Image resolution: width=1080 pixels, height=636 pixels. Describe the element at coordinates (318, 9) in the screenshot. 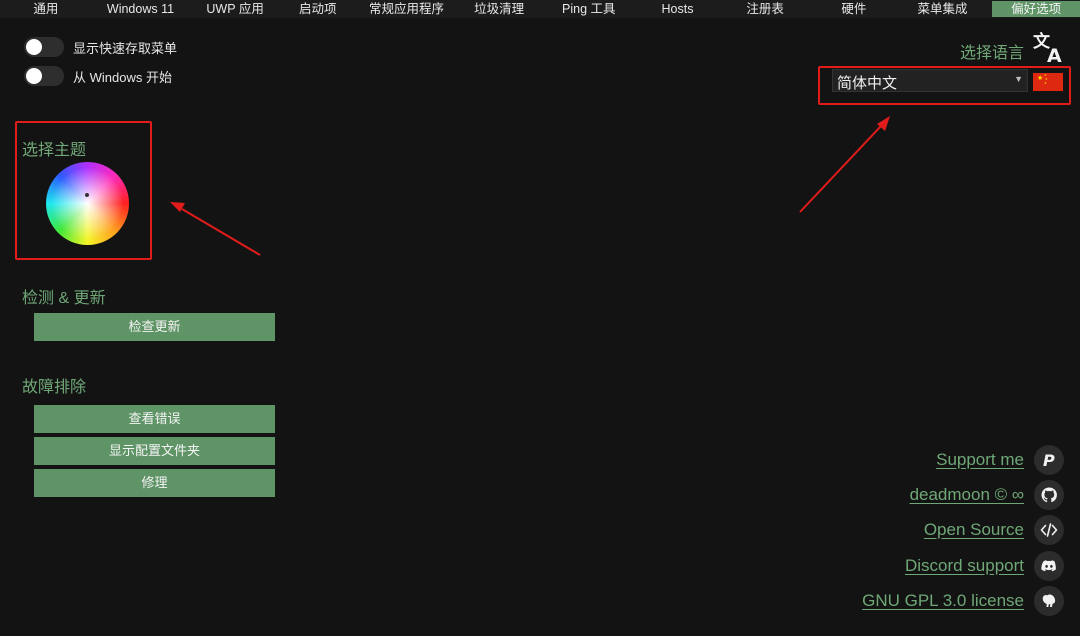

I see `tab-startup: 启动项` at that location.